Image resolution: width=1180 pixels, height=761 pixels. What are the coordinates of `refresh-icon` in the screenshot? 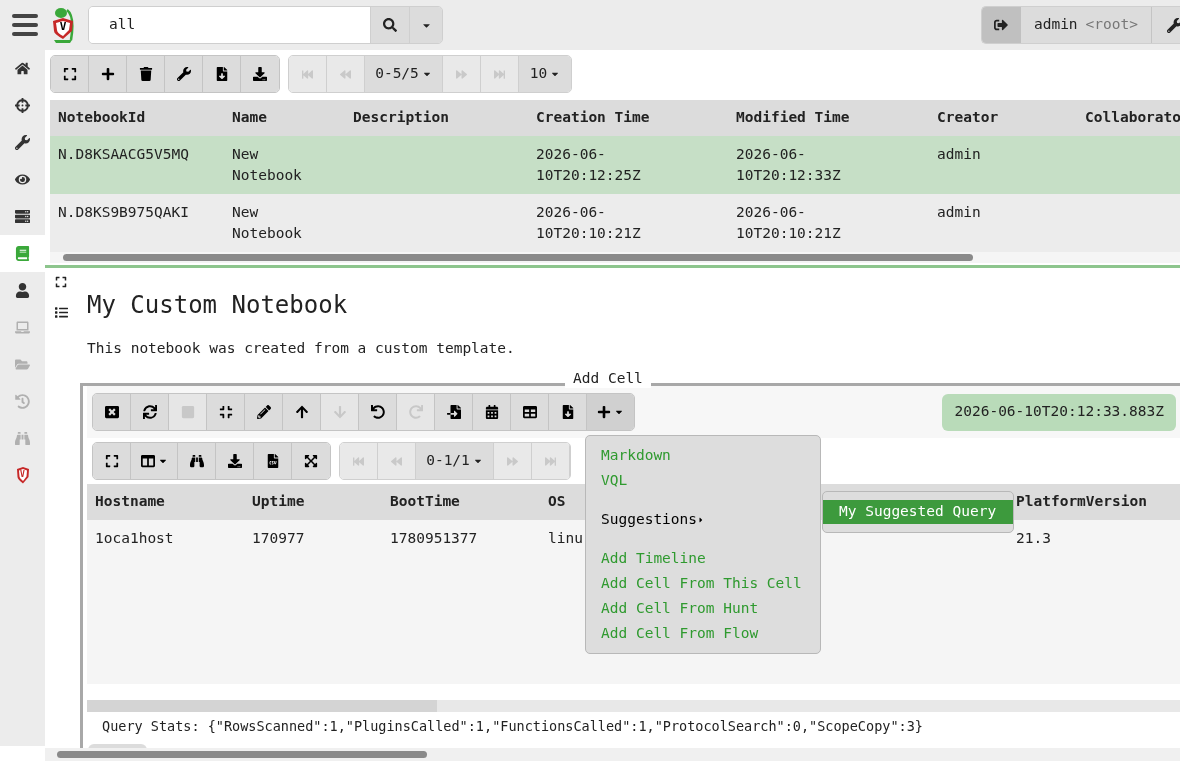 It's located at (149, 412).